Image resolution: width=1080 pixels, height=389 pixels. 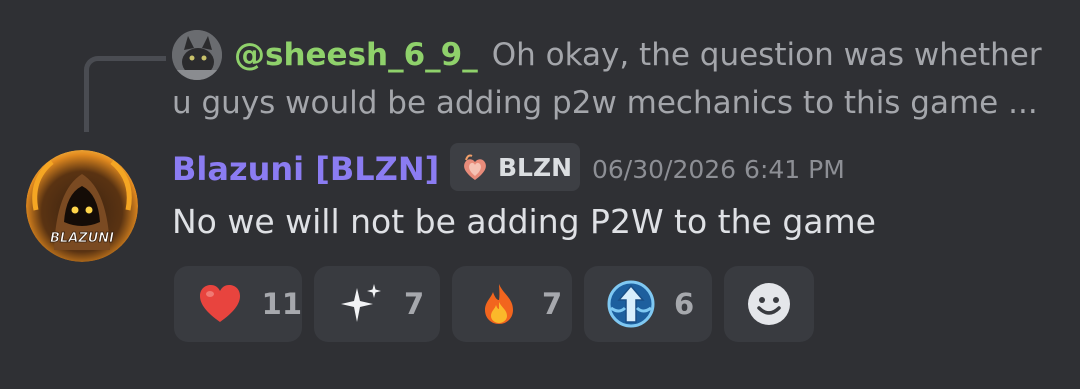 I want to click on reaction-fire: 7, so click(x=512, y=304).